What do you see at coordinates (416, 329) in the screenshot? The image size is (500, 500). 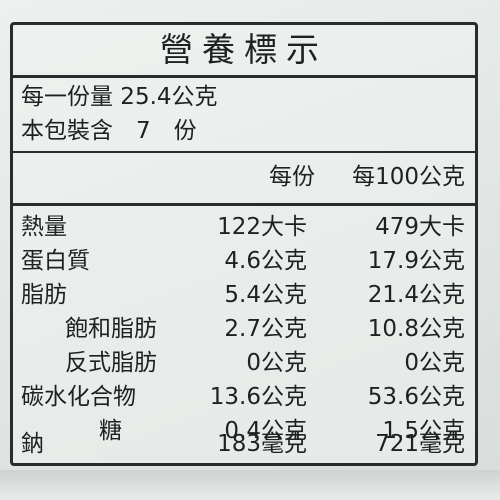 I see `nutrient-per-100g: 10.8公克` at bounding box center [416, 329].